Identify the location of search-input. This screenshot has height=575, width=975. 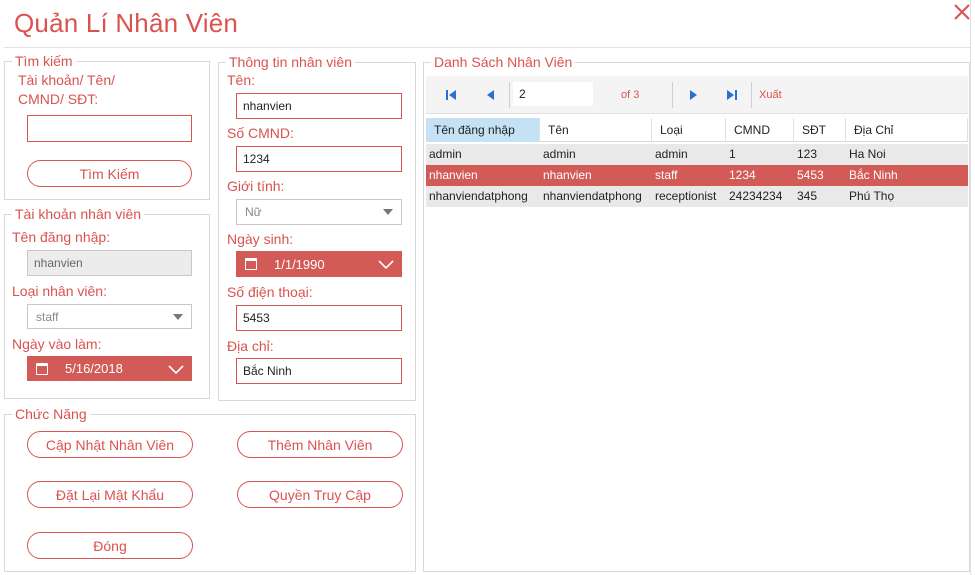
(109, 128).